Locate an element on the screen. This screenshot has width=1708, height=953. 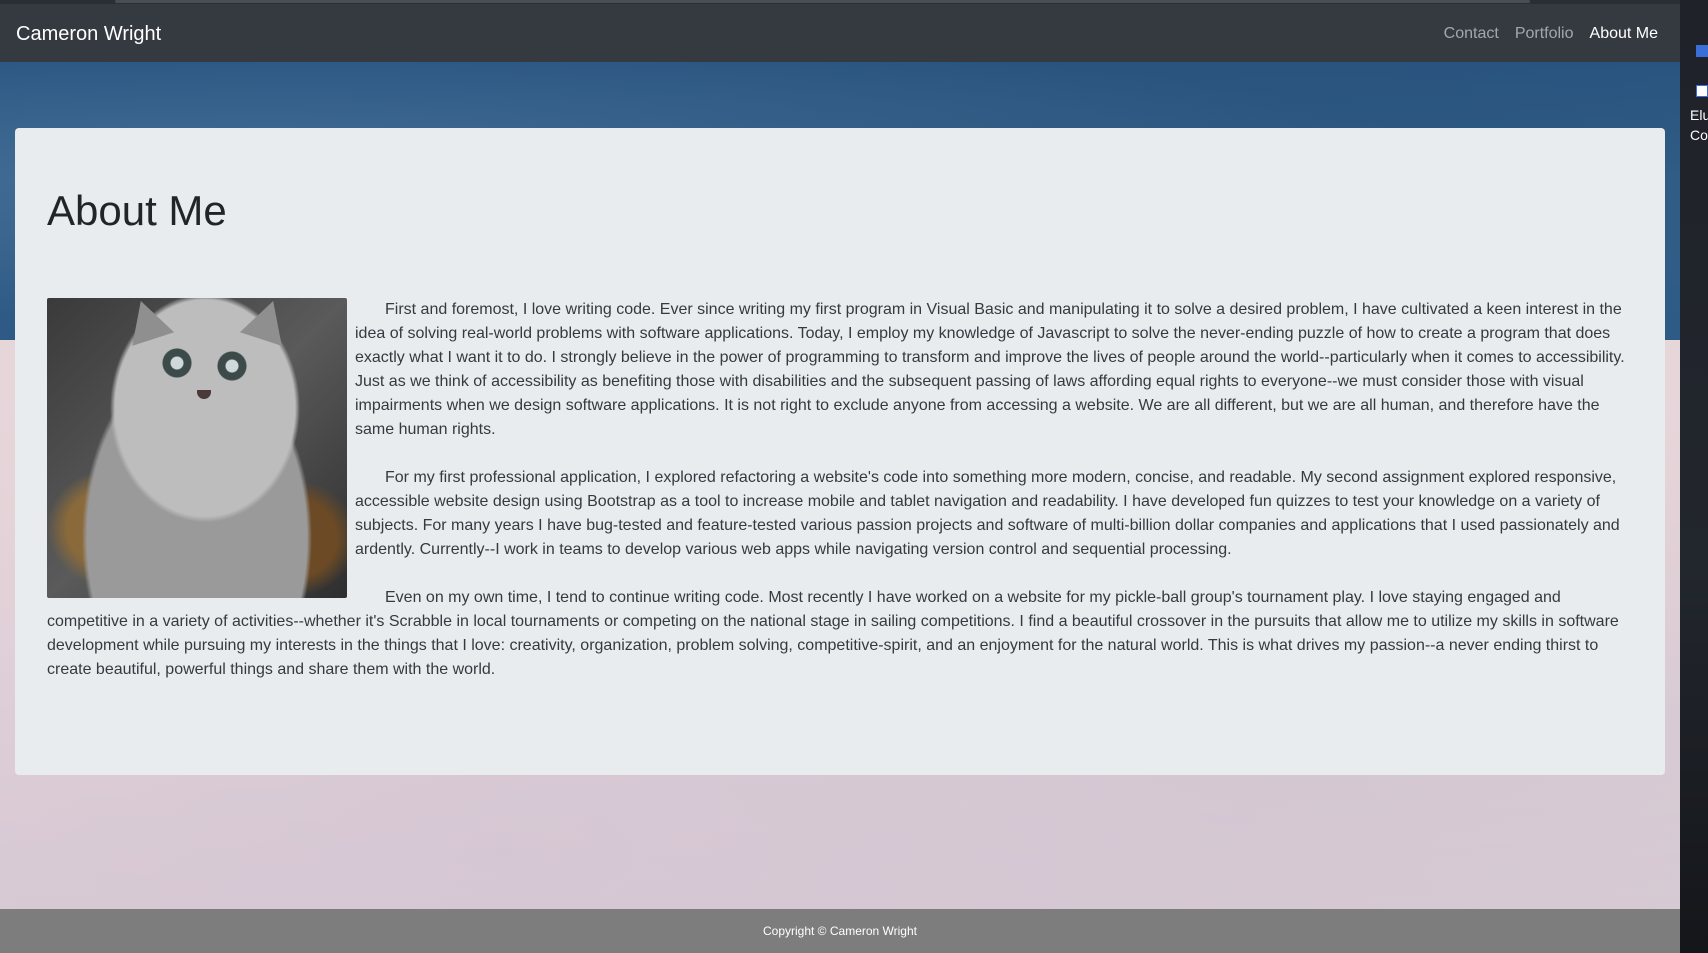
nav-links: Contact Portfolio About Me is located at coordinates (1551, 34).